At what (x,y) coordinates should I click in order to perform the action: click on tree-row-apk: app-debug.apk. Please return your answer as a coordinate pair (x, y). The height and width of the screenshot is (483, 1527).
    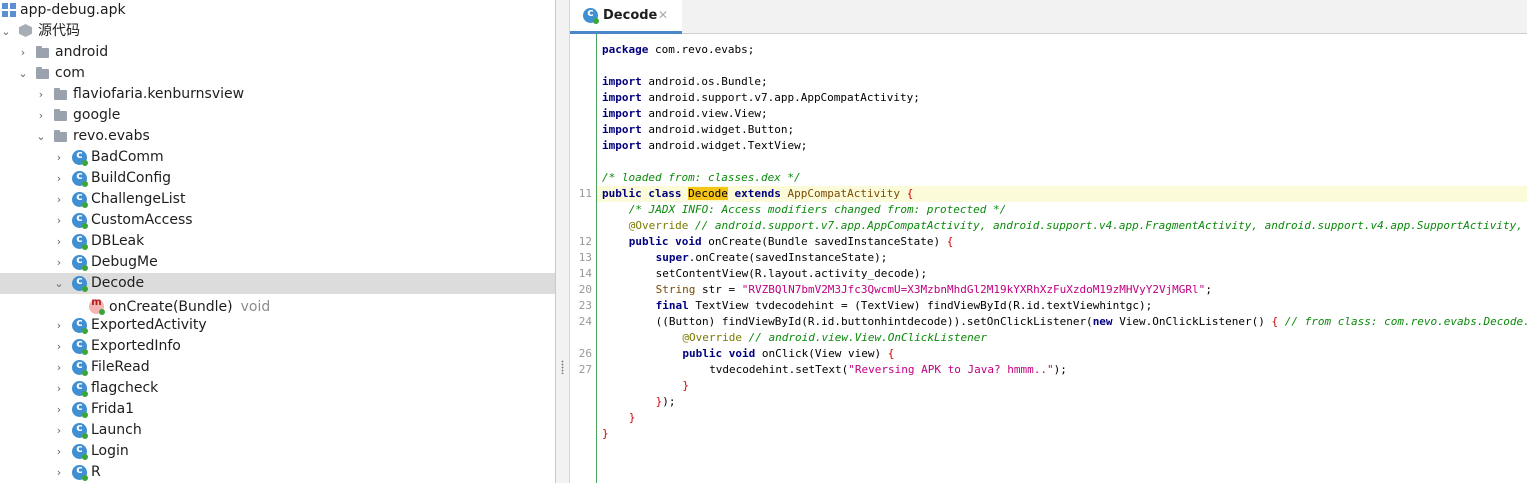
    Looking at the image, I should click on (277, 10).